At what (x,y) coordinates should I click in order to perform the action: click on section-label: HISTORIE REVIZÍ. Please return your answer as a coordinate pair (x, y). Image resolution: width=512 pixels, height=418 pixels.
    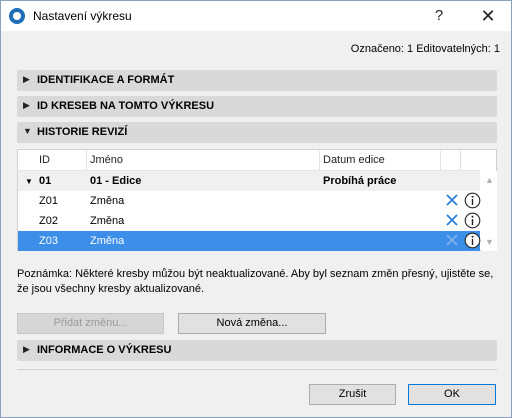
    Looking at the image, I should click on (82, 132).